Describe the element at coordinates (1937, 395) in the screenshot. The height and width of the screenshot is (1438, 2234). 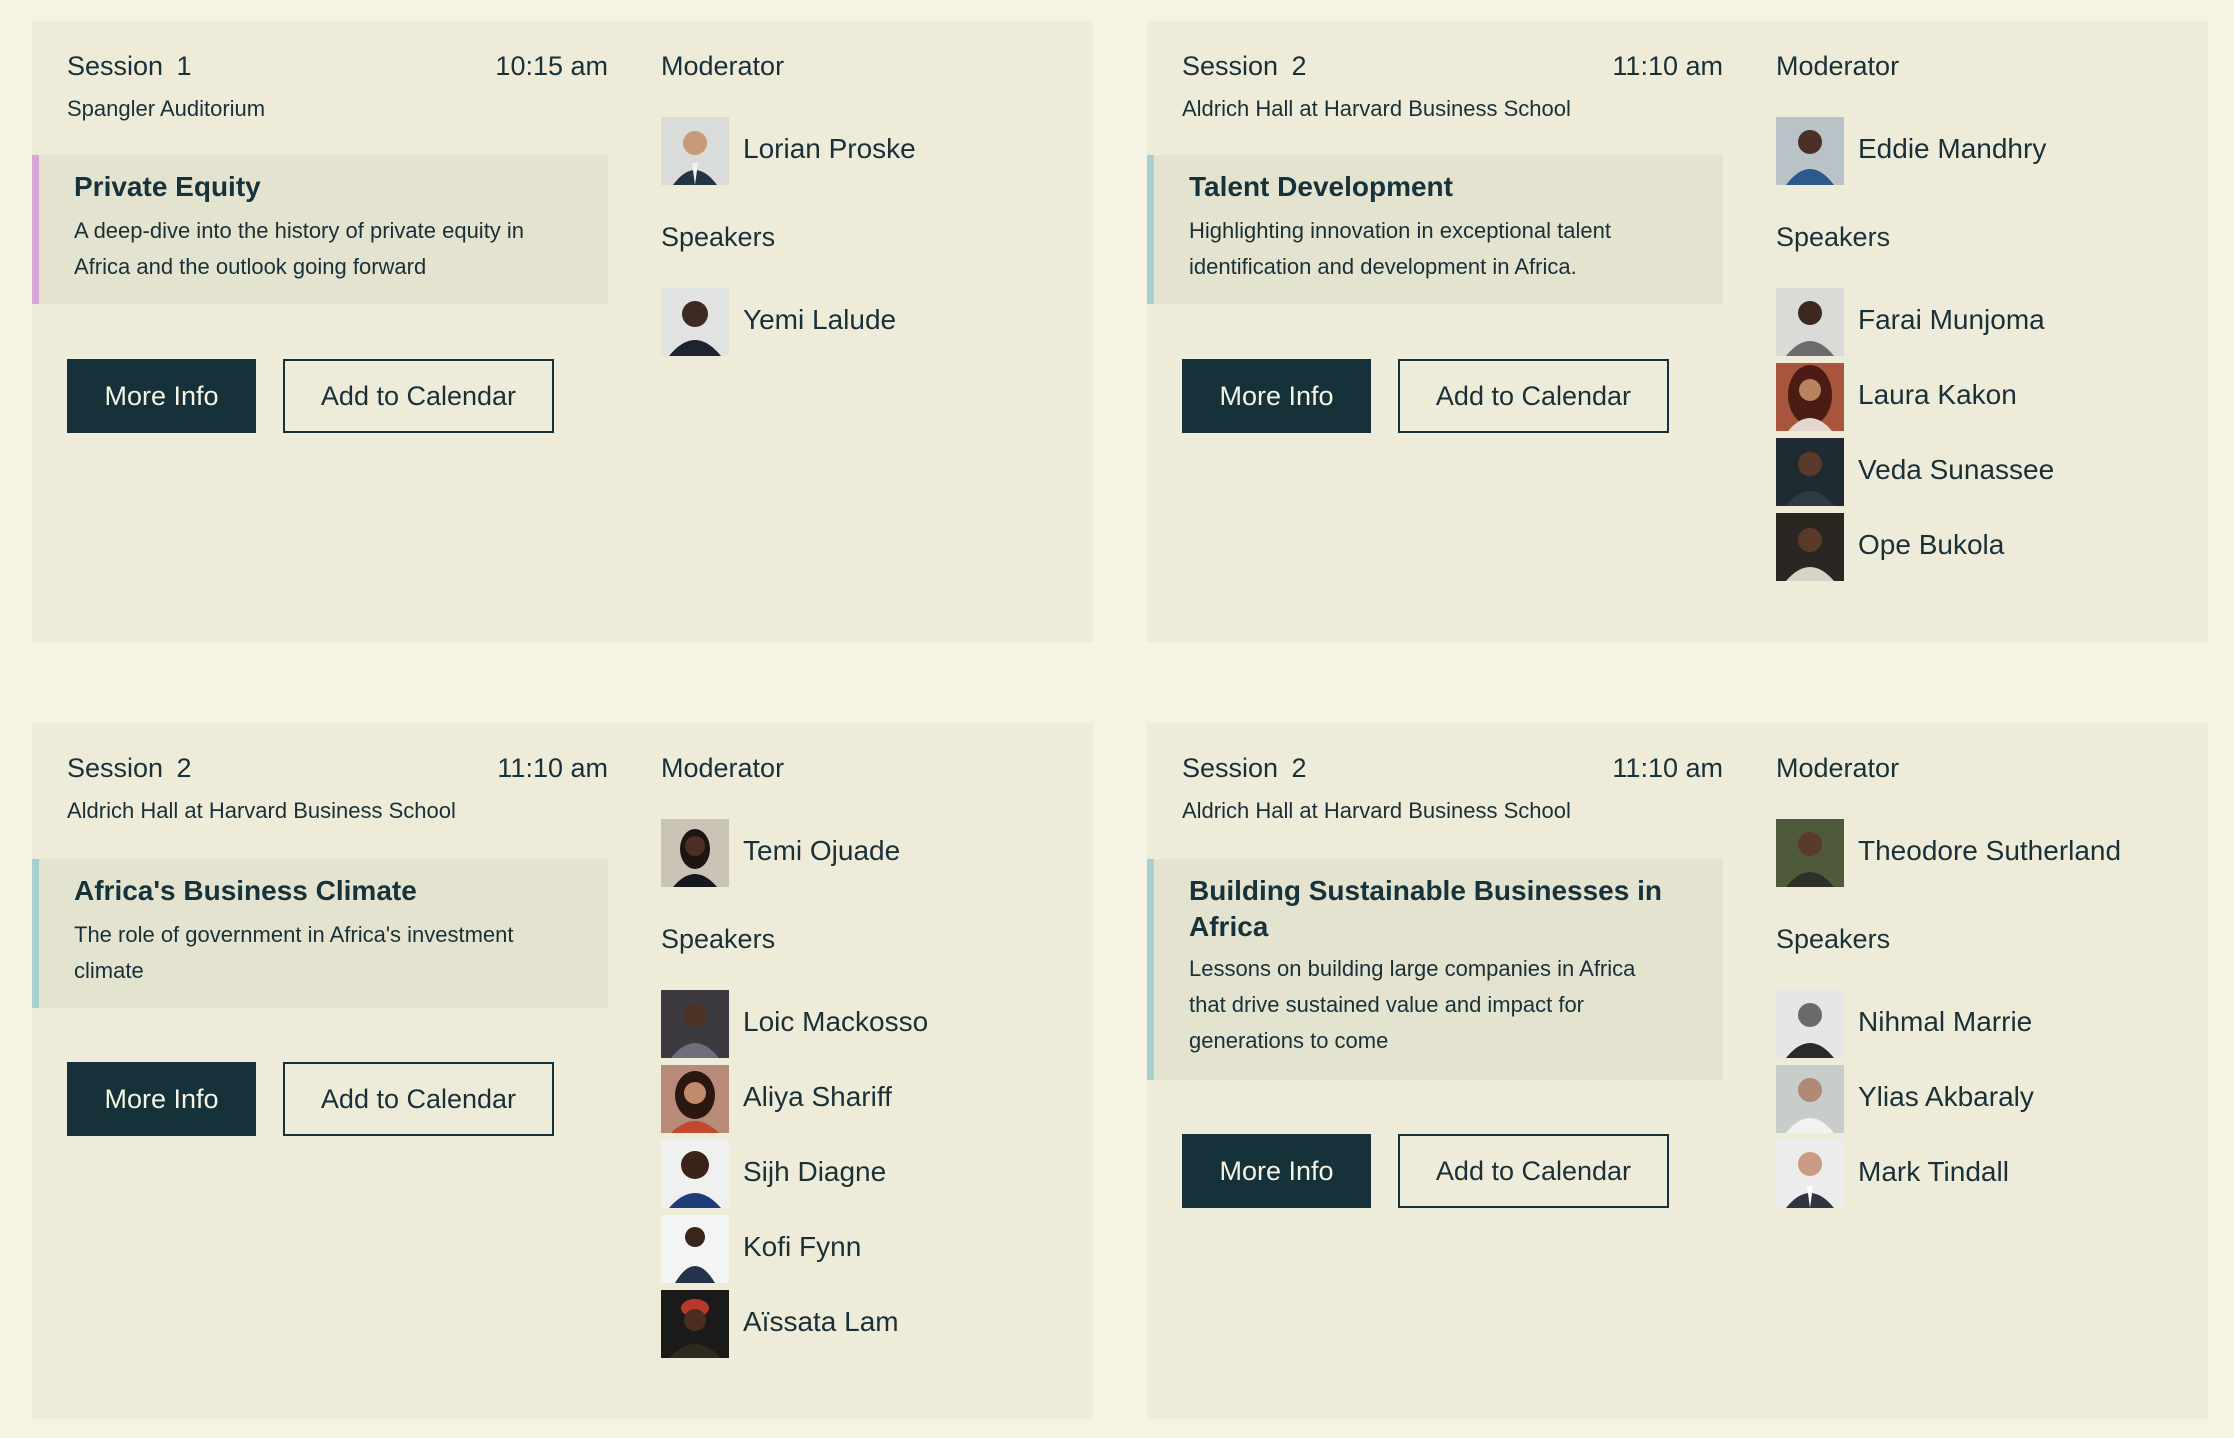
I see `speaker-name: Laura Kakon` at that location.